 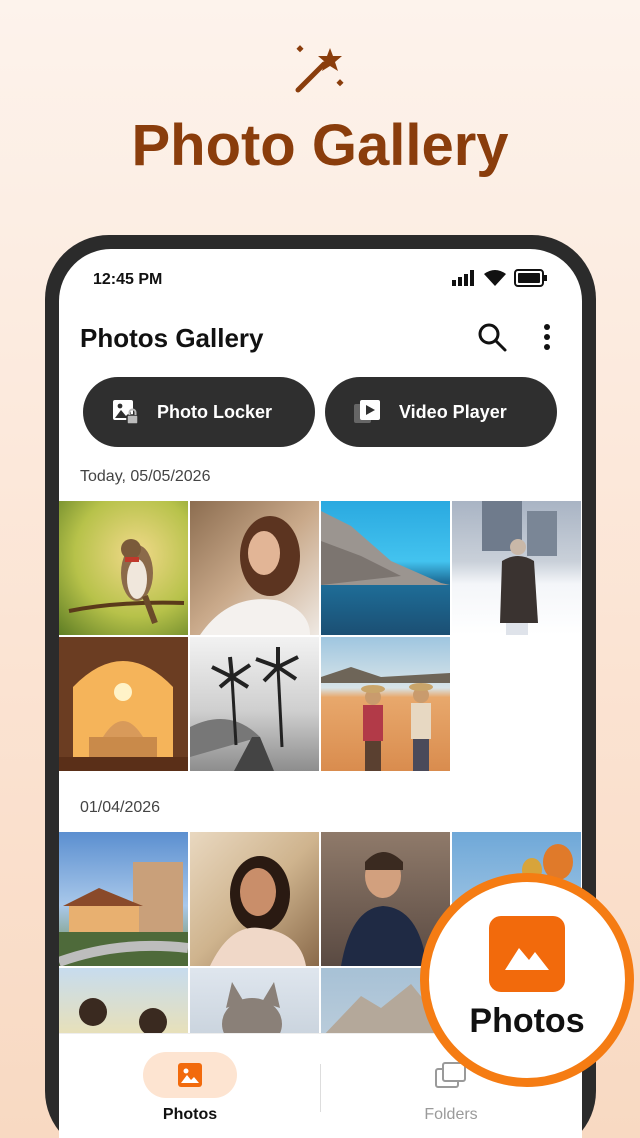 I want to click on nav-folders-label: Folders, so click(x=451, y=1114).